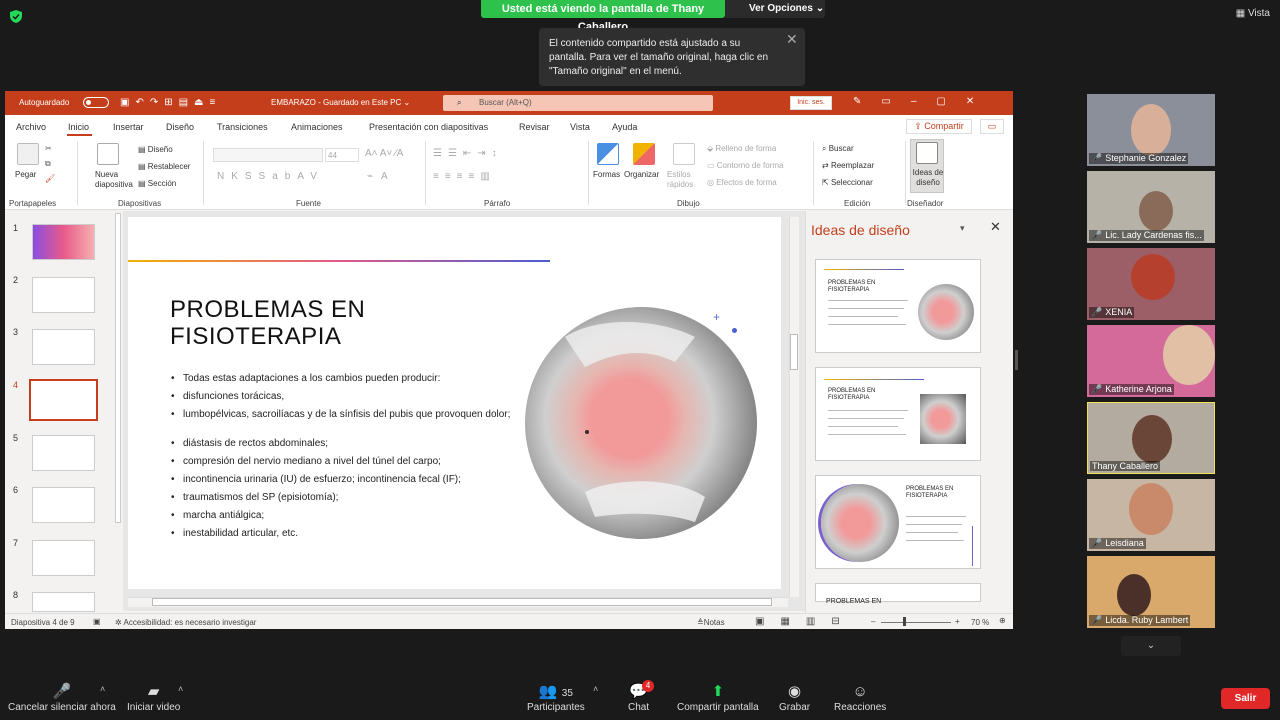 The width and height of the screenshot is (1280, 720). What do you see at coordinates (180, 127) in the screenshot?
I see `tab-diseno: Diseño` at bounding box center [180, 127].